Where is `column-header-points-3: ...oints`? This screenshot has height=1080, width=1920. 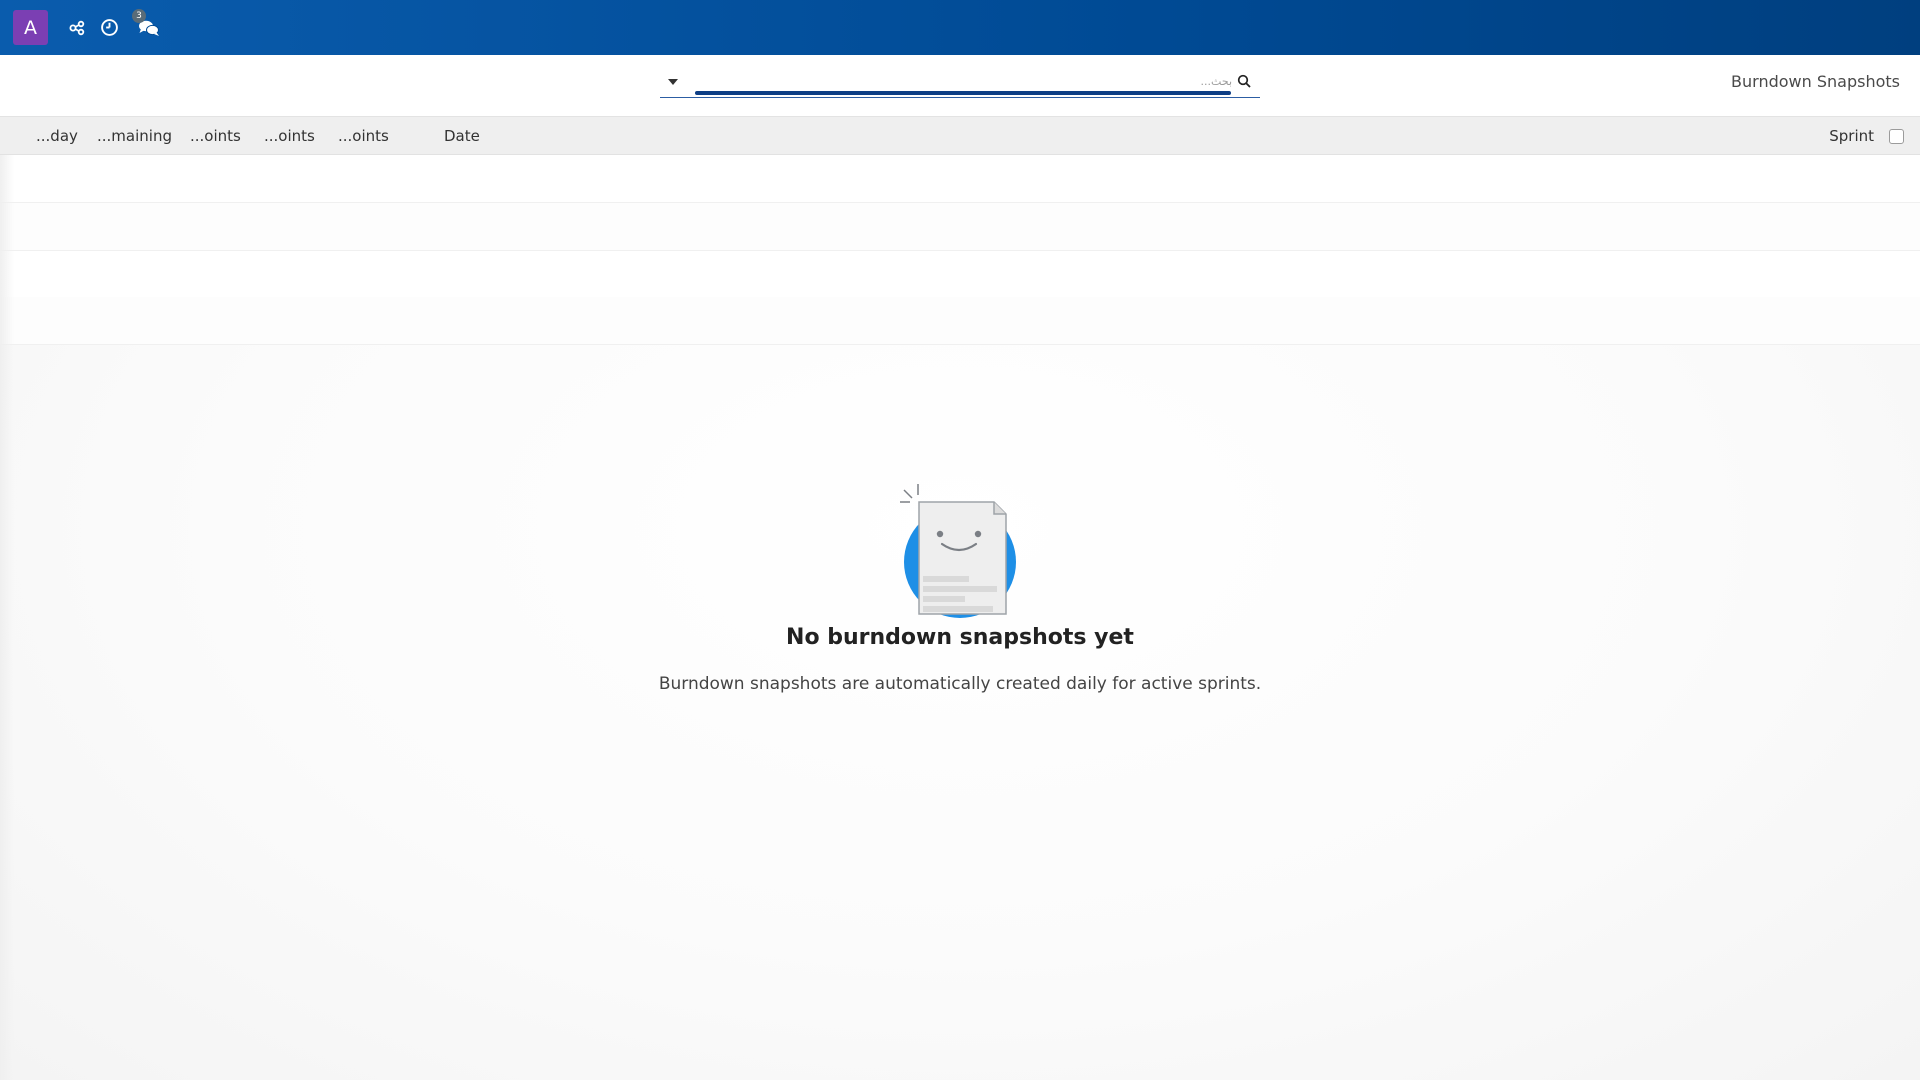 column-header-points-3: ...oints is located at coordinates (215, 136).